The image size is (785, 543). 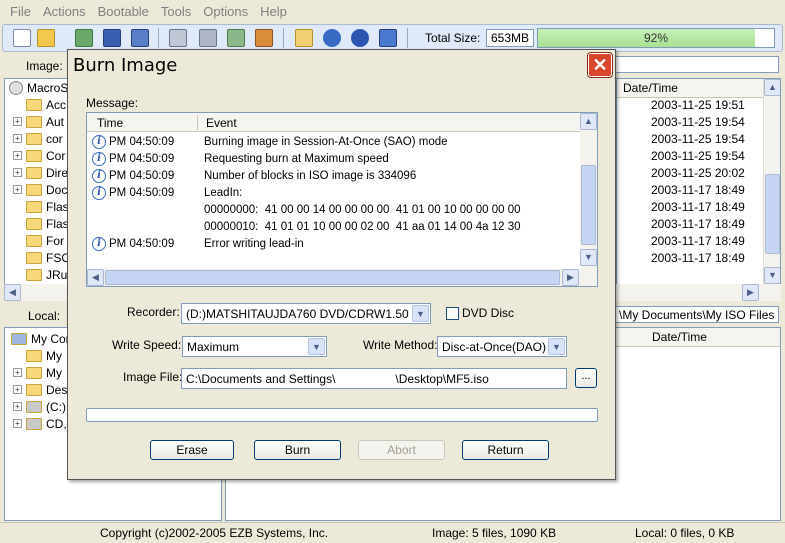 What do you see at coordinates (502, 346) in the screenshot?
I see `write-method-select: Disc-at-Once(DAO) ▼` at bounding box center [502, 346].